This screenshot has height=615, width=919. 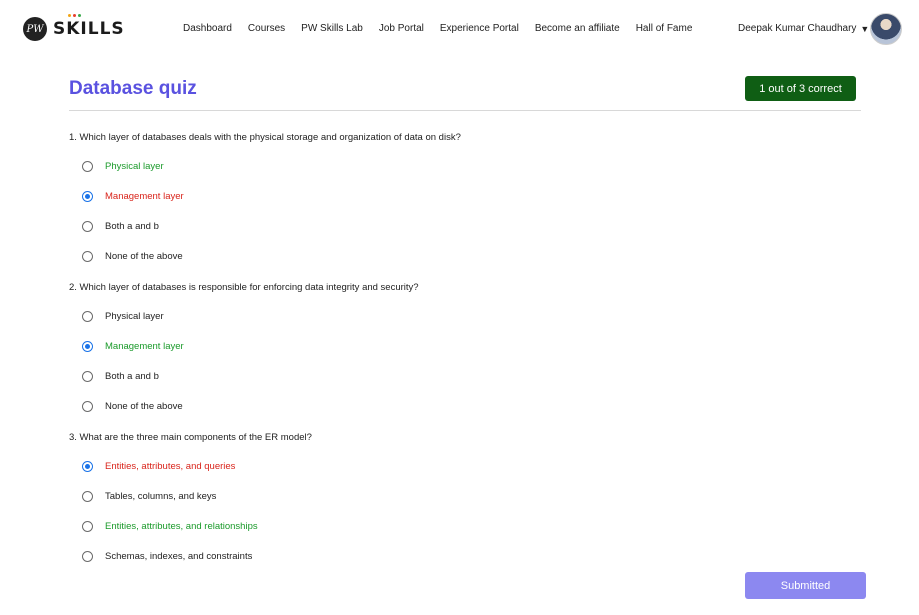 I want to click on logo-mark-text: PW, so click(x=35, y=29).